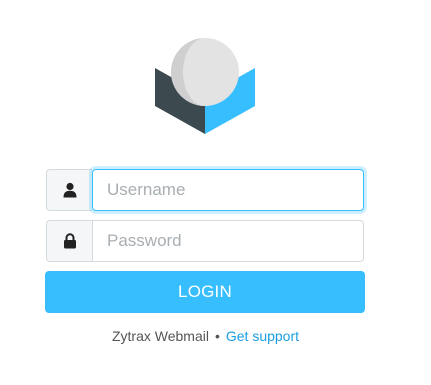 The height and width of the screenshot is (385, 431). I want to click on password-input, so click(228, 241).